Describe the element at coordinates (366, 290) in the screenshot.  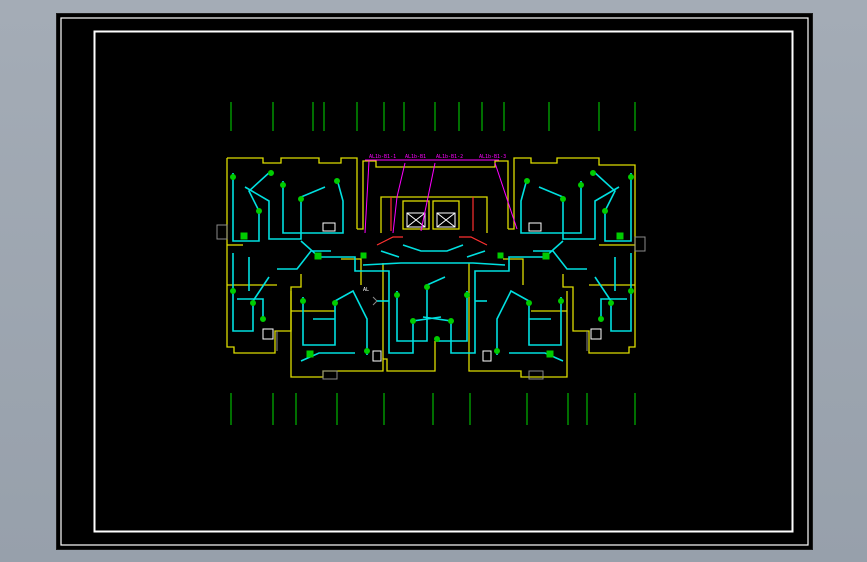
I see `panel-tag: AL` at that location.